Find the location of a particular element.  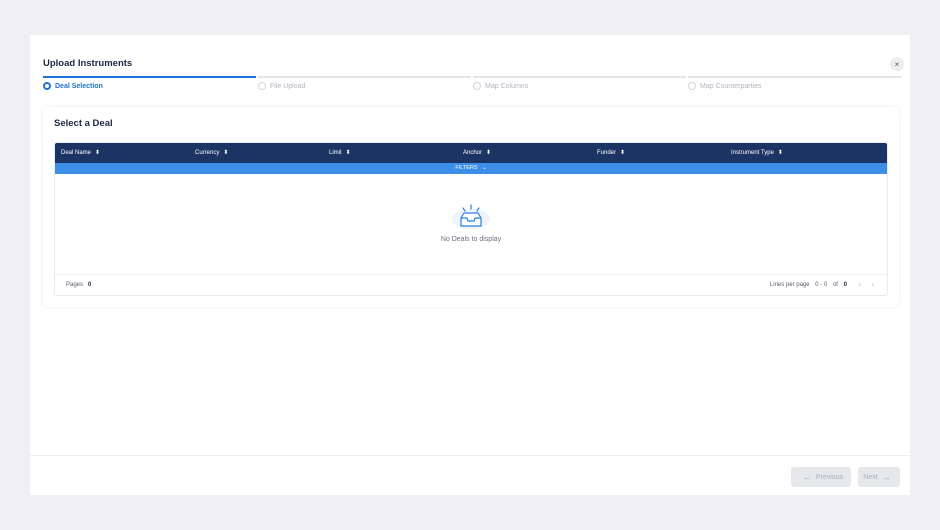

column-header-instrument-type: Instrument Type ⬍ is located at coordinates (757, 153).